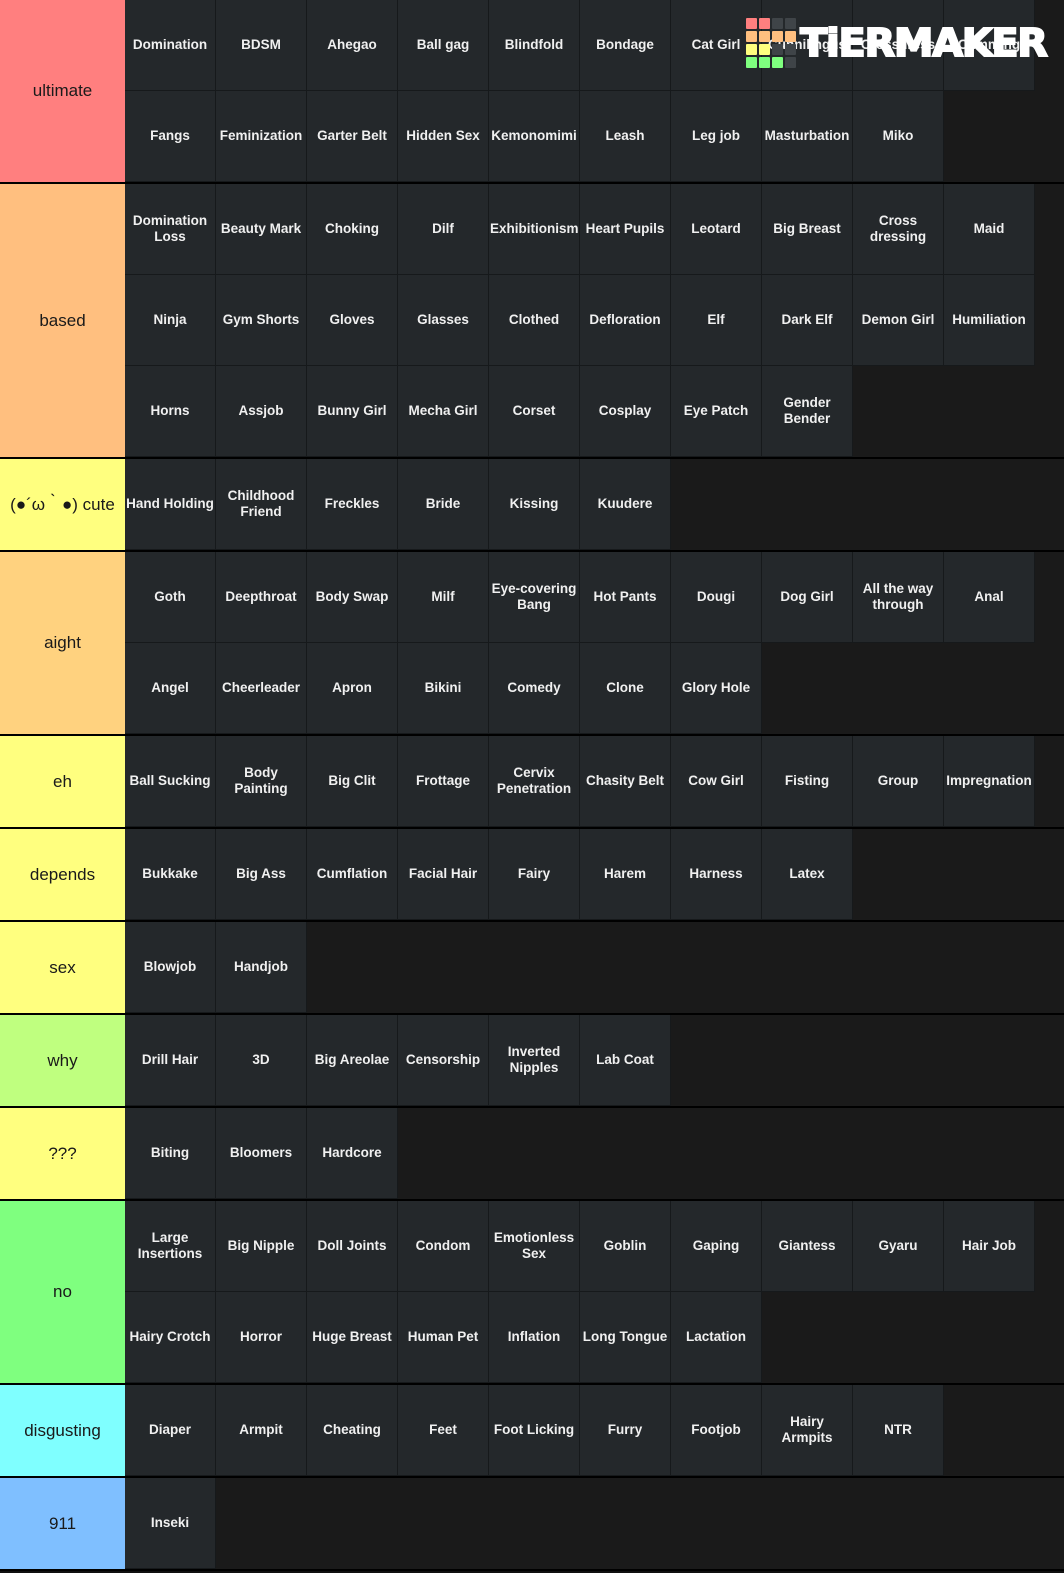 Image resolution: width=1064 pixels, height=1573 pixels. What do you see at coordinates (170, 320) in the screenshot?
I see `tier-item: Ninja` at bounding box center [170, 320].